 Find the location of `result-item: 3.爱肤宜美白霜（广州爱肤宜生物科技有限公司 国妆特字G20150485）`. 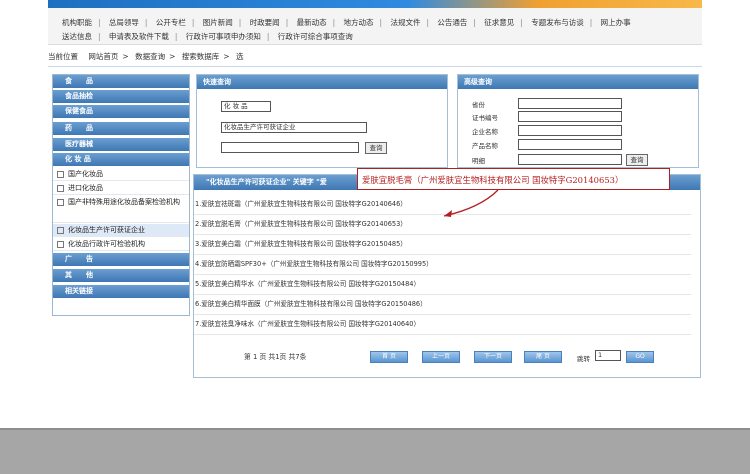

result-item: 3.爱肤宜美白霜（广州爱肤宜生物科技有限公司 国妆特字G20150485） is located at coordinates (442, 245).